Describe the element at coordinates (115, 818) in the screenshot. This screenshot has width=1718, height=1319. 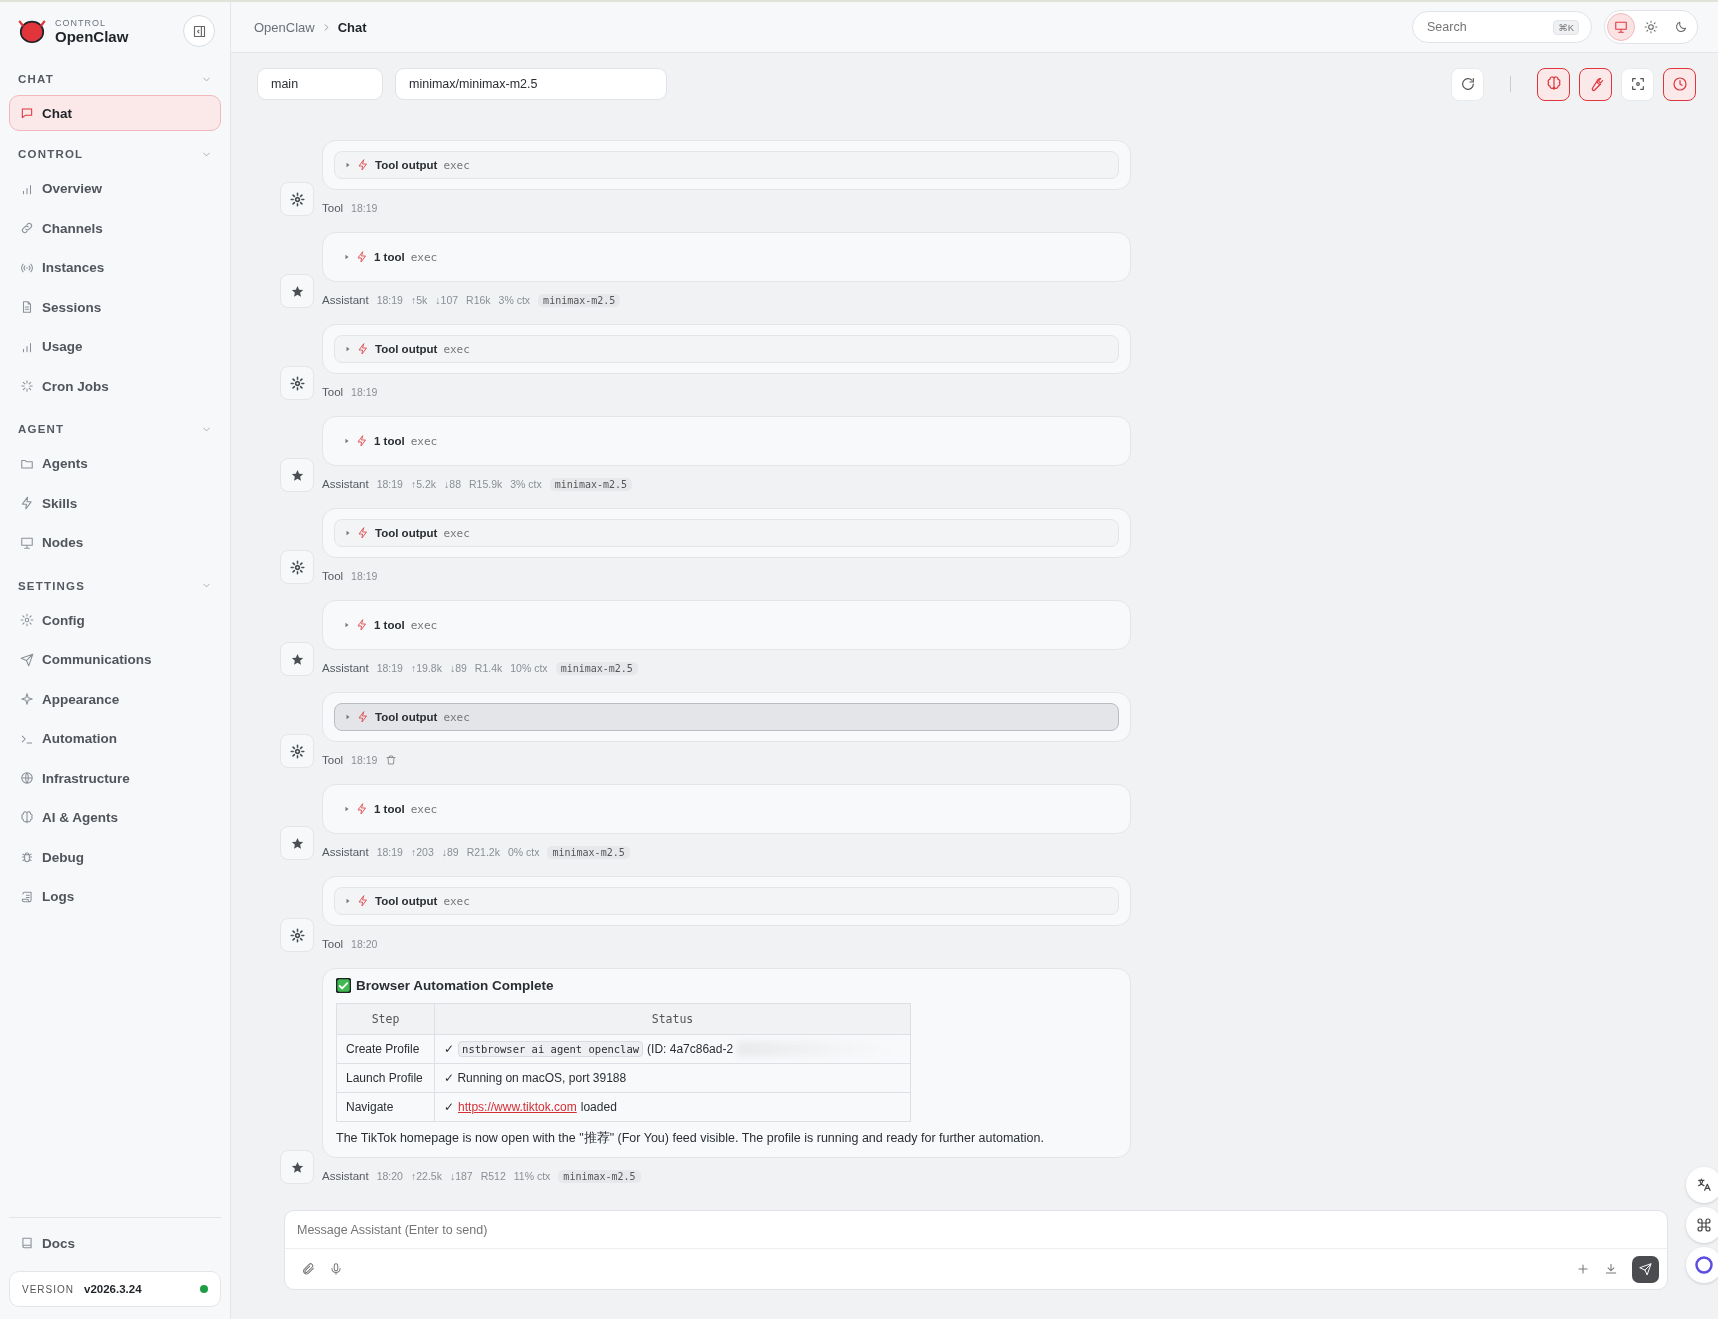
I see `nav-item: AI & Agents` at that location.